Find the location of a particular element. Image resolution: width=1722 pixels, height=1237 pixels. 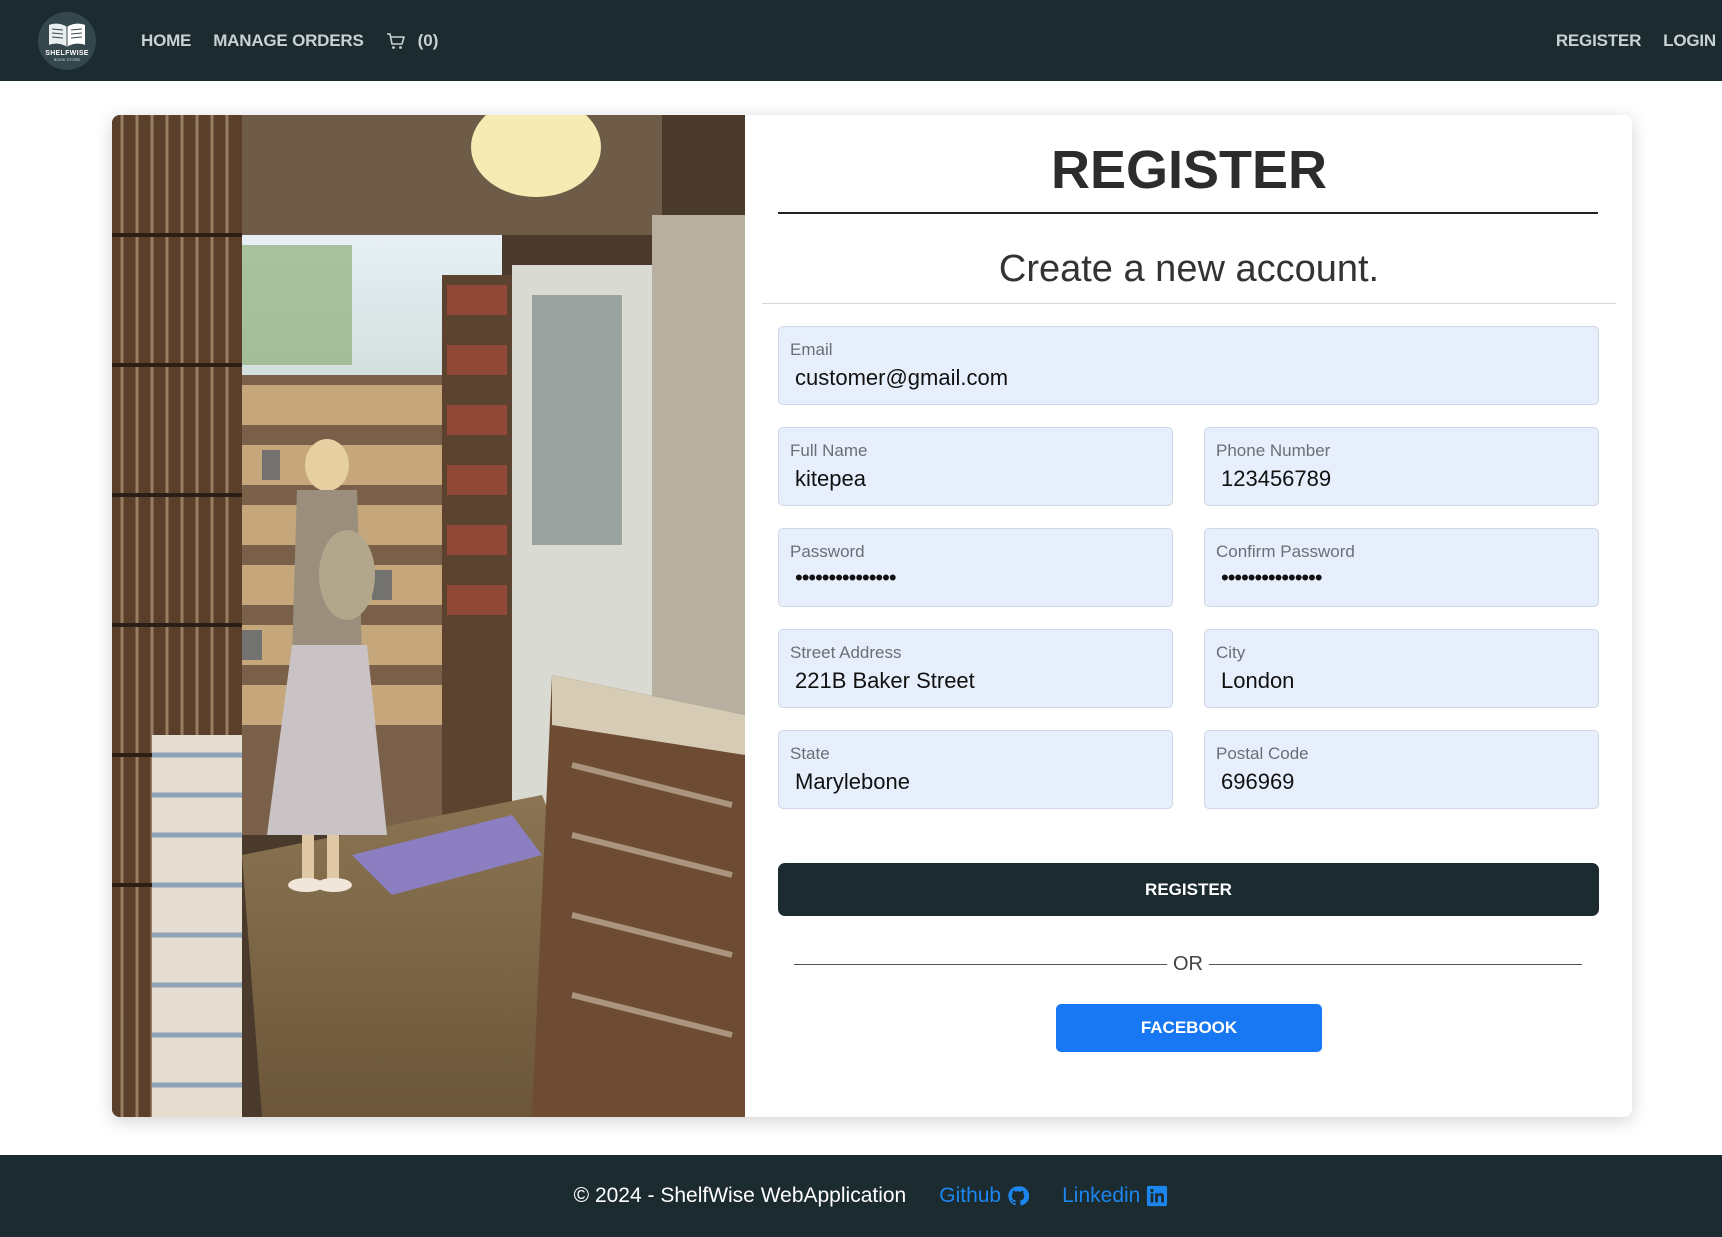

email-label: Email is located at coordinates (811, 349).